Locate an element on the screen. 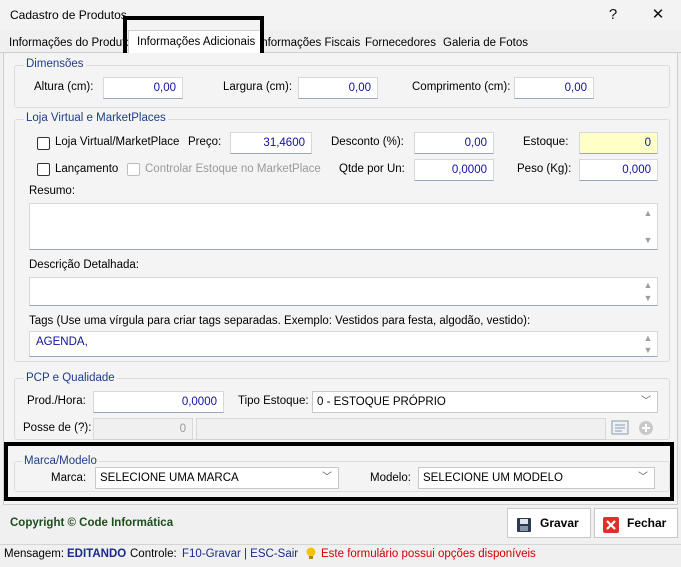 This screenshot has height=567, width=681. prod-hora-label: Prod./Hora: is located at coordinates (56, 401).